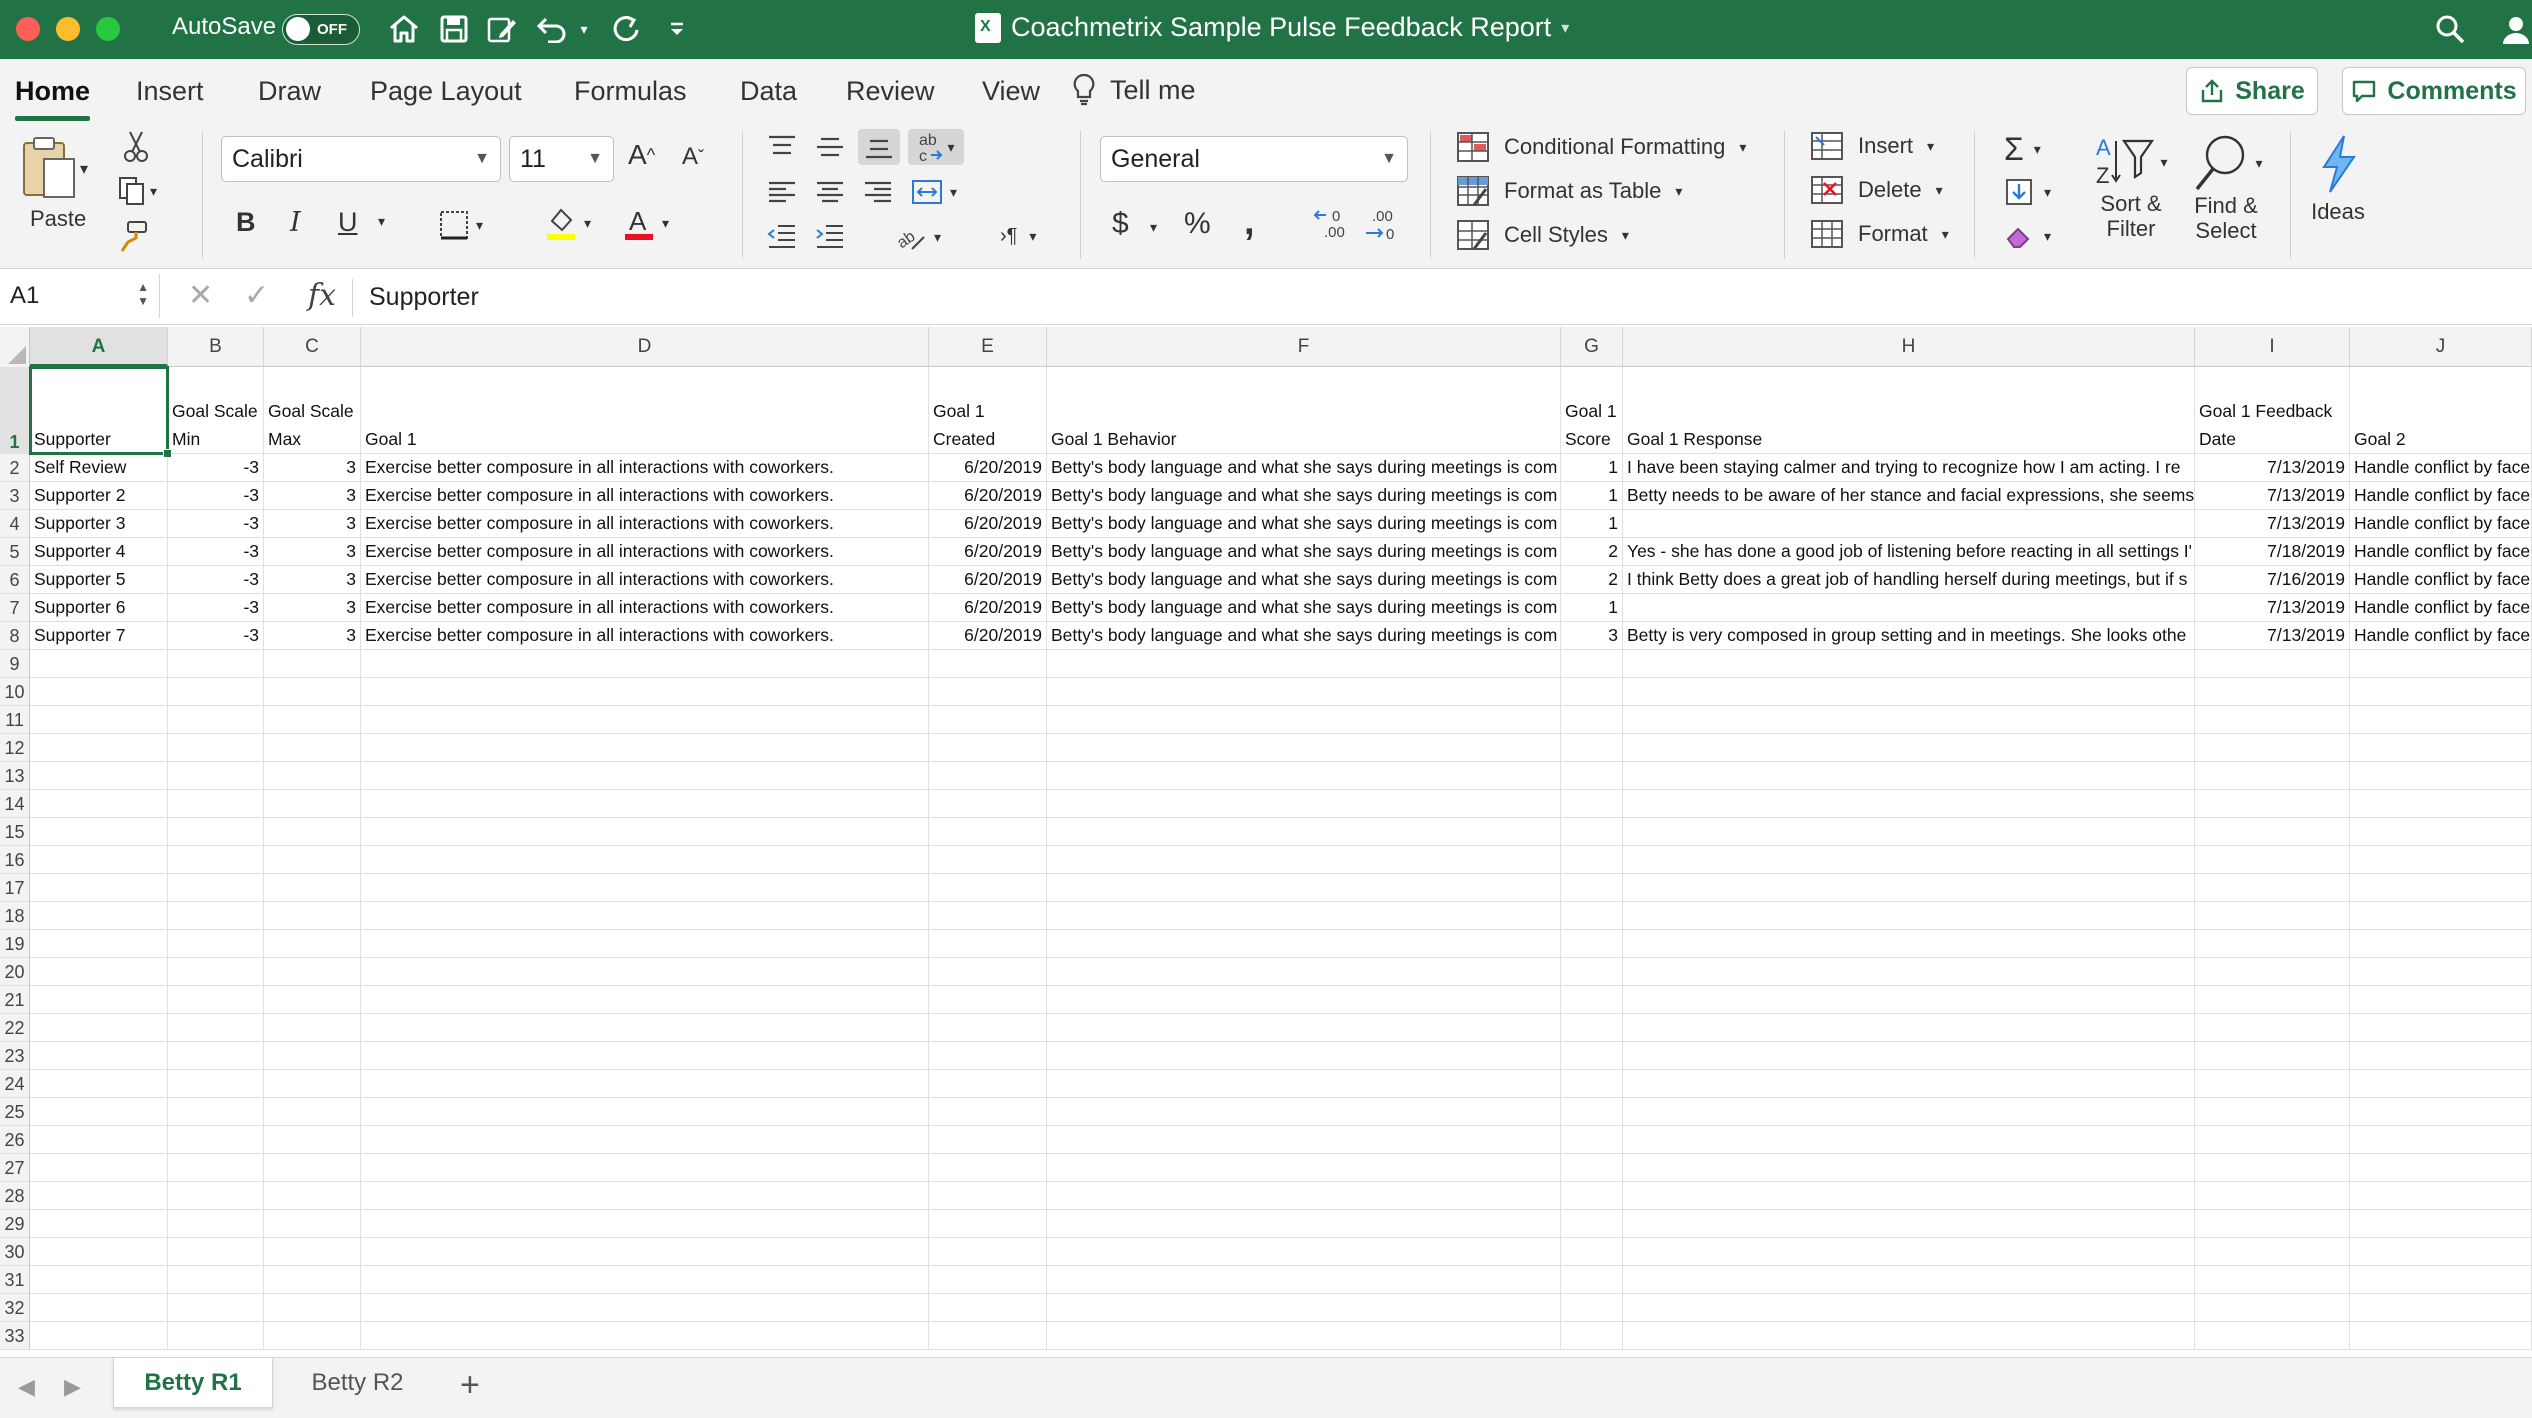 This screenshot has height=1418, width=2532. I want to click on row-header-21: 21, so click(15, 1000).